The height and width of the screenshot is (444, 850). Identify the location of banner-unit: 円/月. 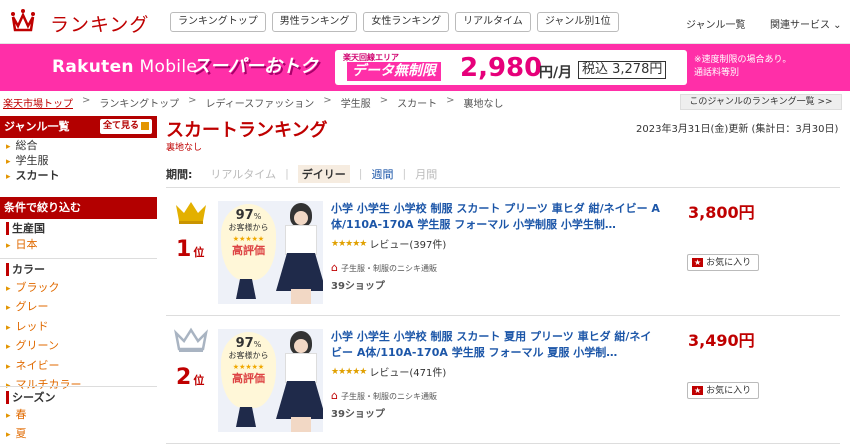
(556, 73).